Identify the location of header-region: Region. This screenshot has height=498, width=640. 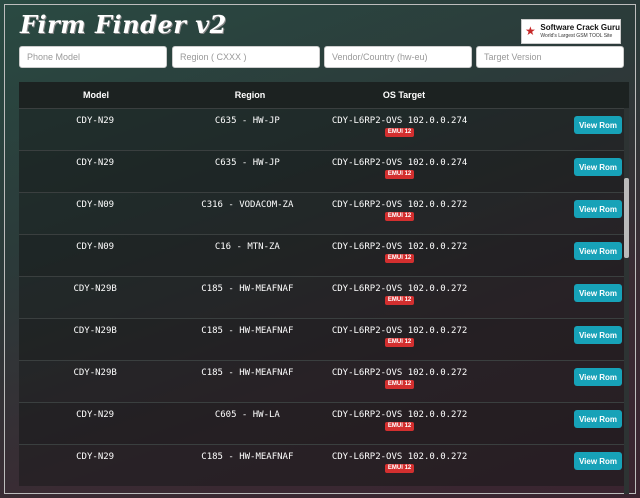
(250, 95).